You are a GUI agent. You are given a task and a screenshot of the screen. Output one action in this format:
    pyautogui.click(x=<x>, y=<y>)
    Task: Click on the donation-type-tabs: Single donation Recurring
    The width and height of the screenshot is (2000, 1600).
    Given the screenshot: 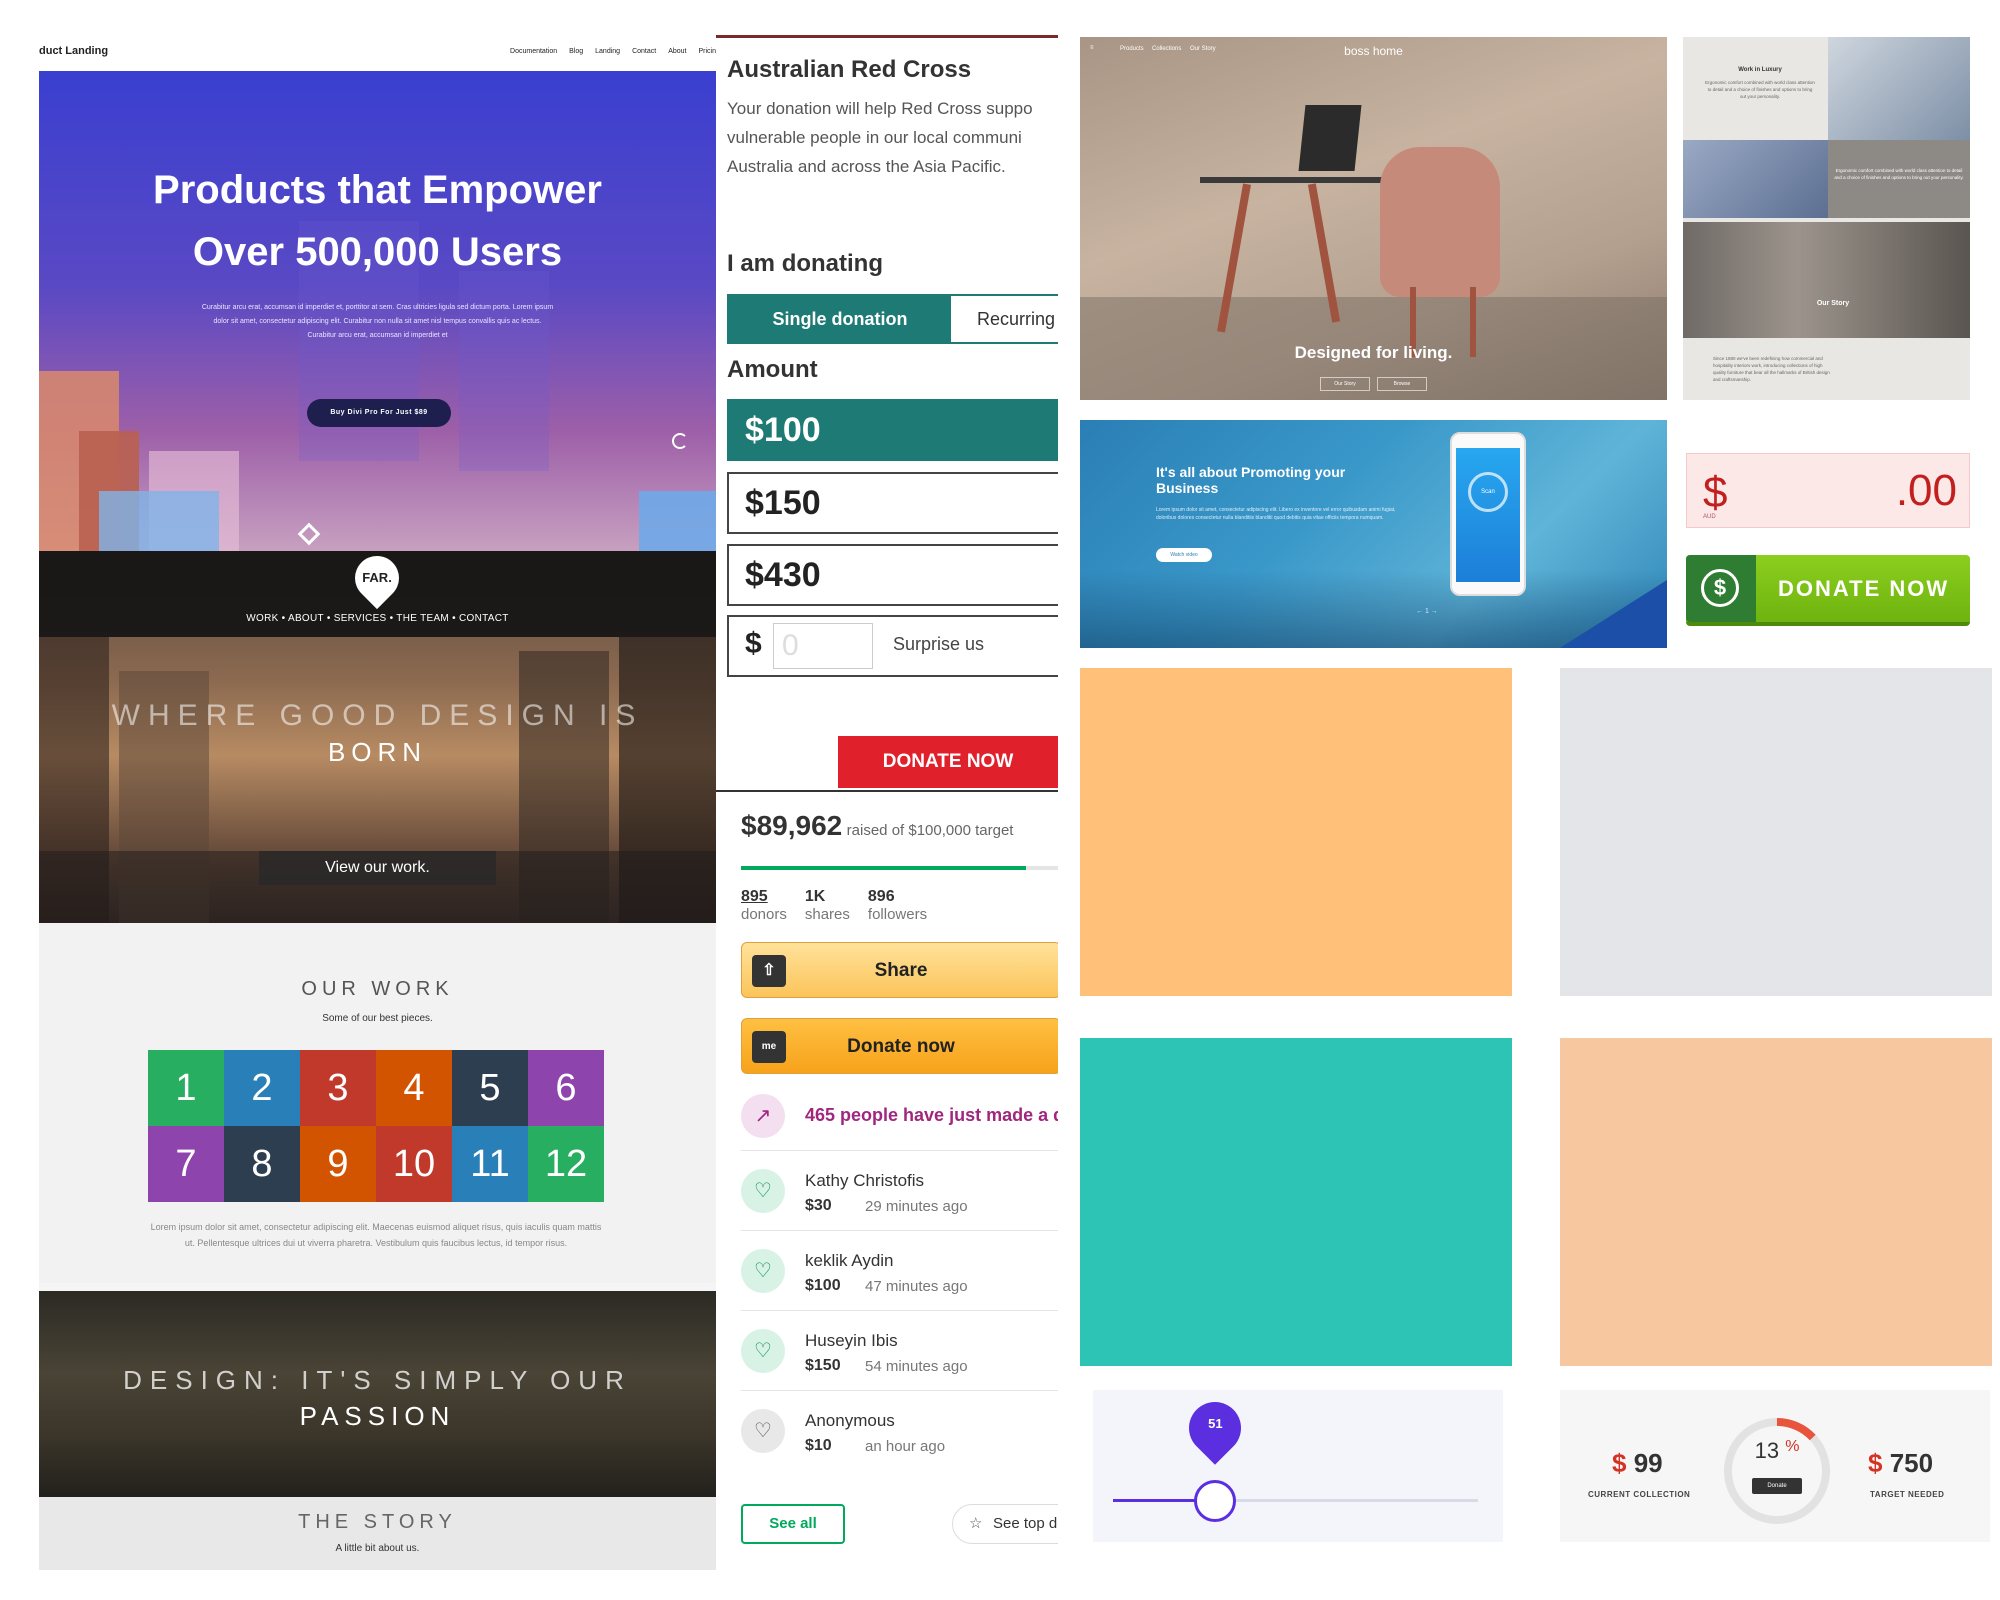 What is the action you would take?
    pyautogui.click(x=892, y=319)
    